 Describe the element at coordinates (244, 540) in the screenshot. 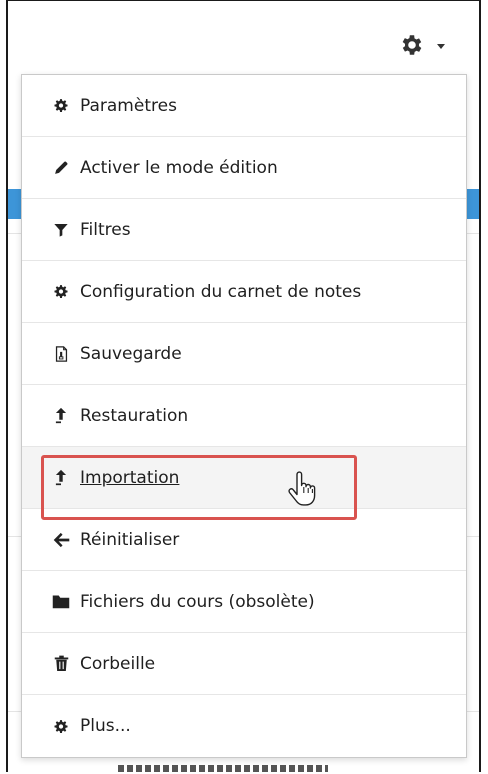

I see `menu-item-reinitialiser: Réinitialiser` at that location.